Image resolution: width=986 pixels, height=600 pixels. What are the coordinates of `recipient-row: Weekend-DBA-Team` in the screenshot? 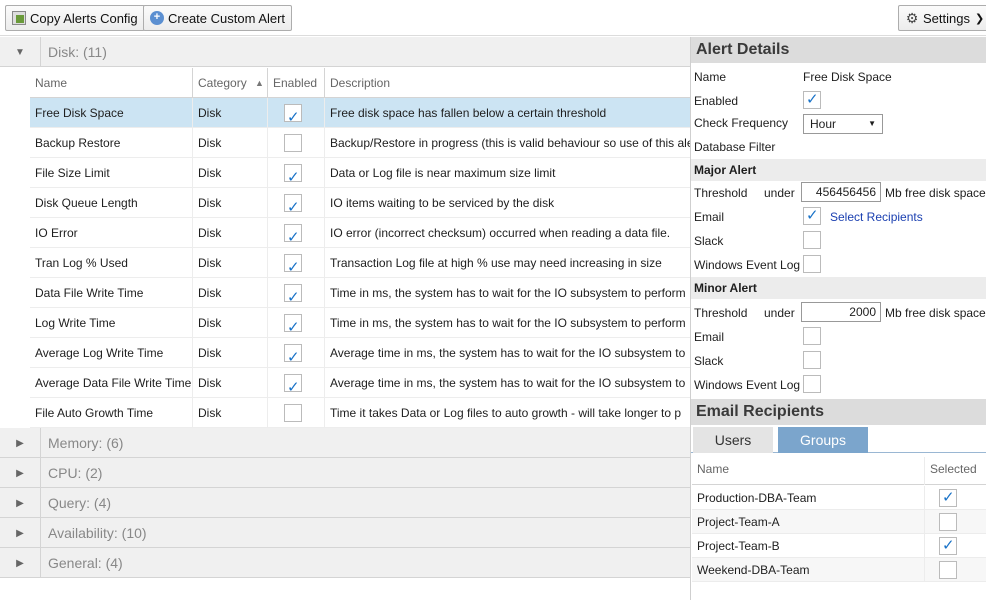 It's located at (839, 570).